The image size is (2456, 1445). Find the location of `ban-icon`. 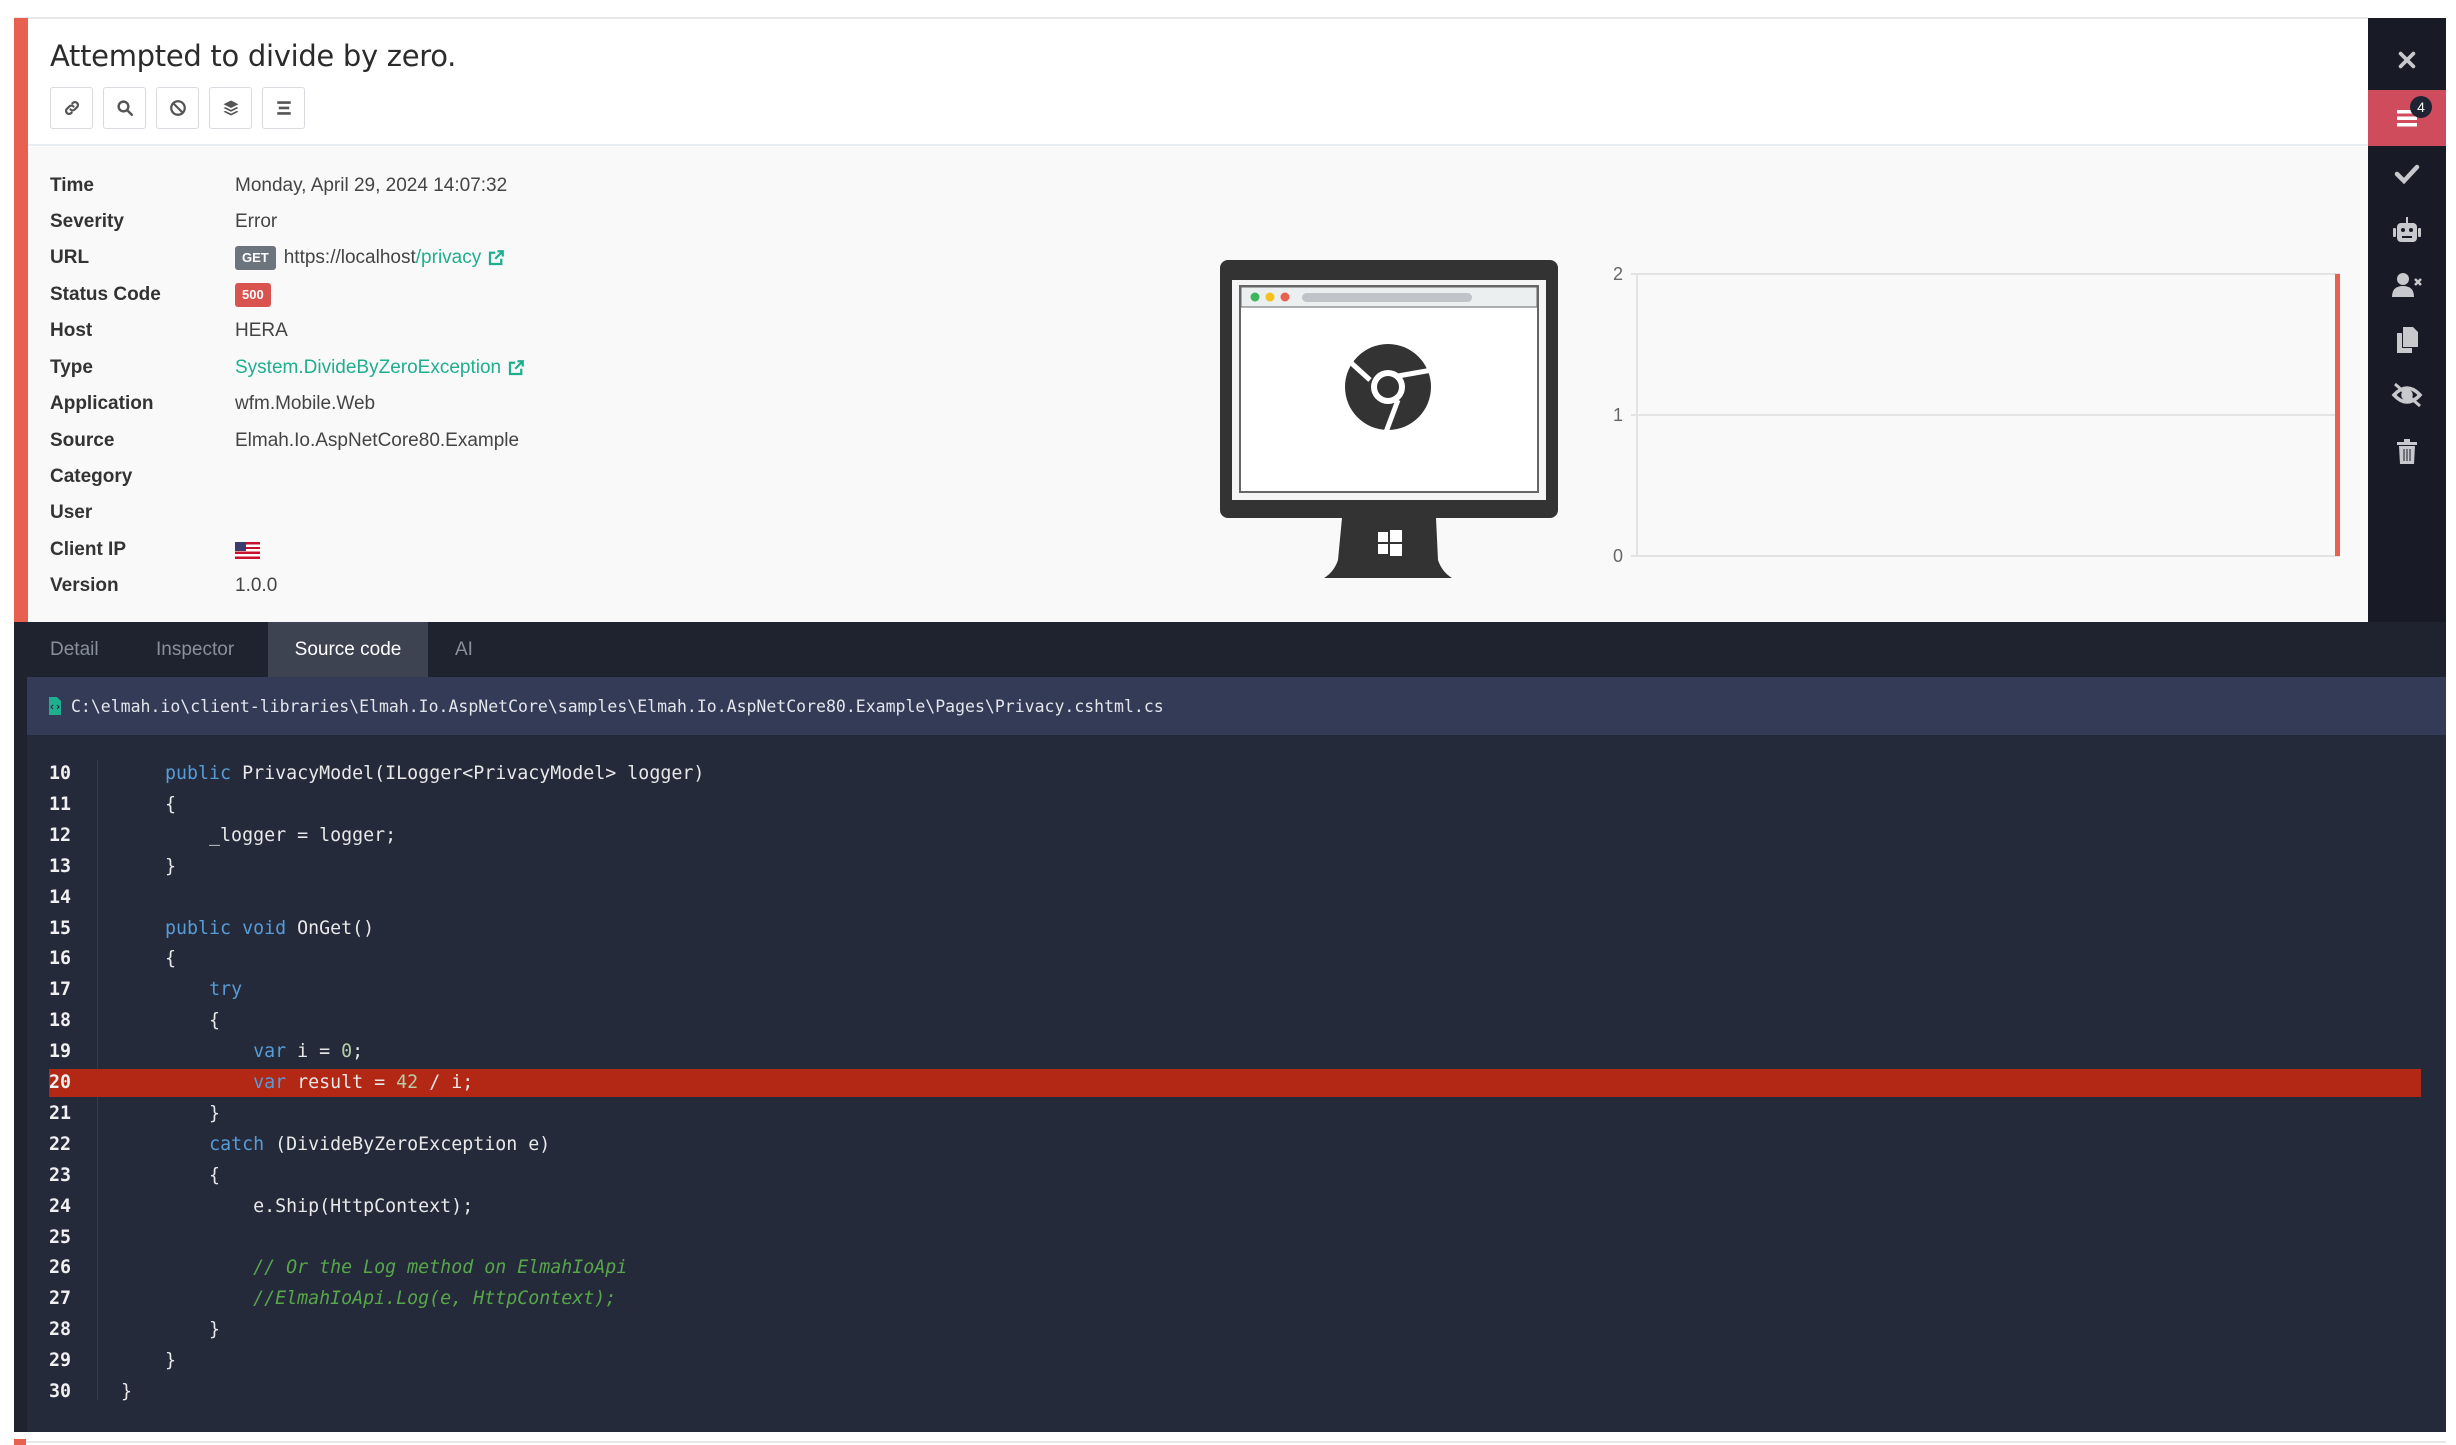

ban-icon is located at coordinates (177, 108).